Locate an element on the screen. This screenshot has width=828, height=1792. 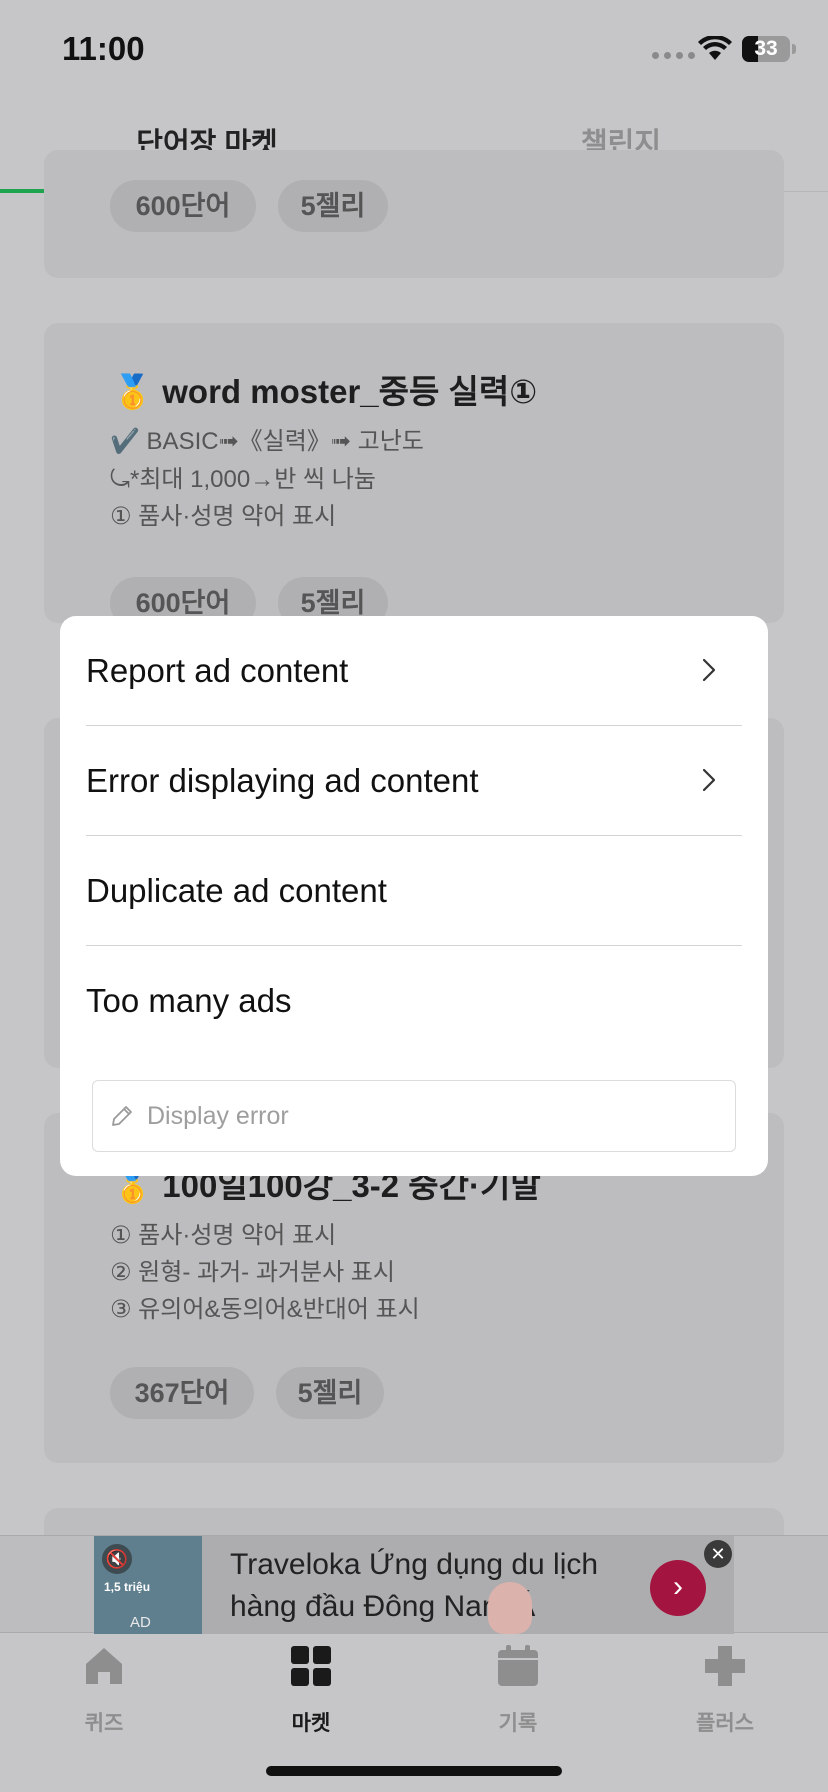
home-indicator is located at coordinates (414, 1771).